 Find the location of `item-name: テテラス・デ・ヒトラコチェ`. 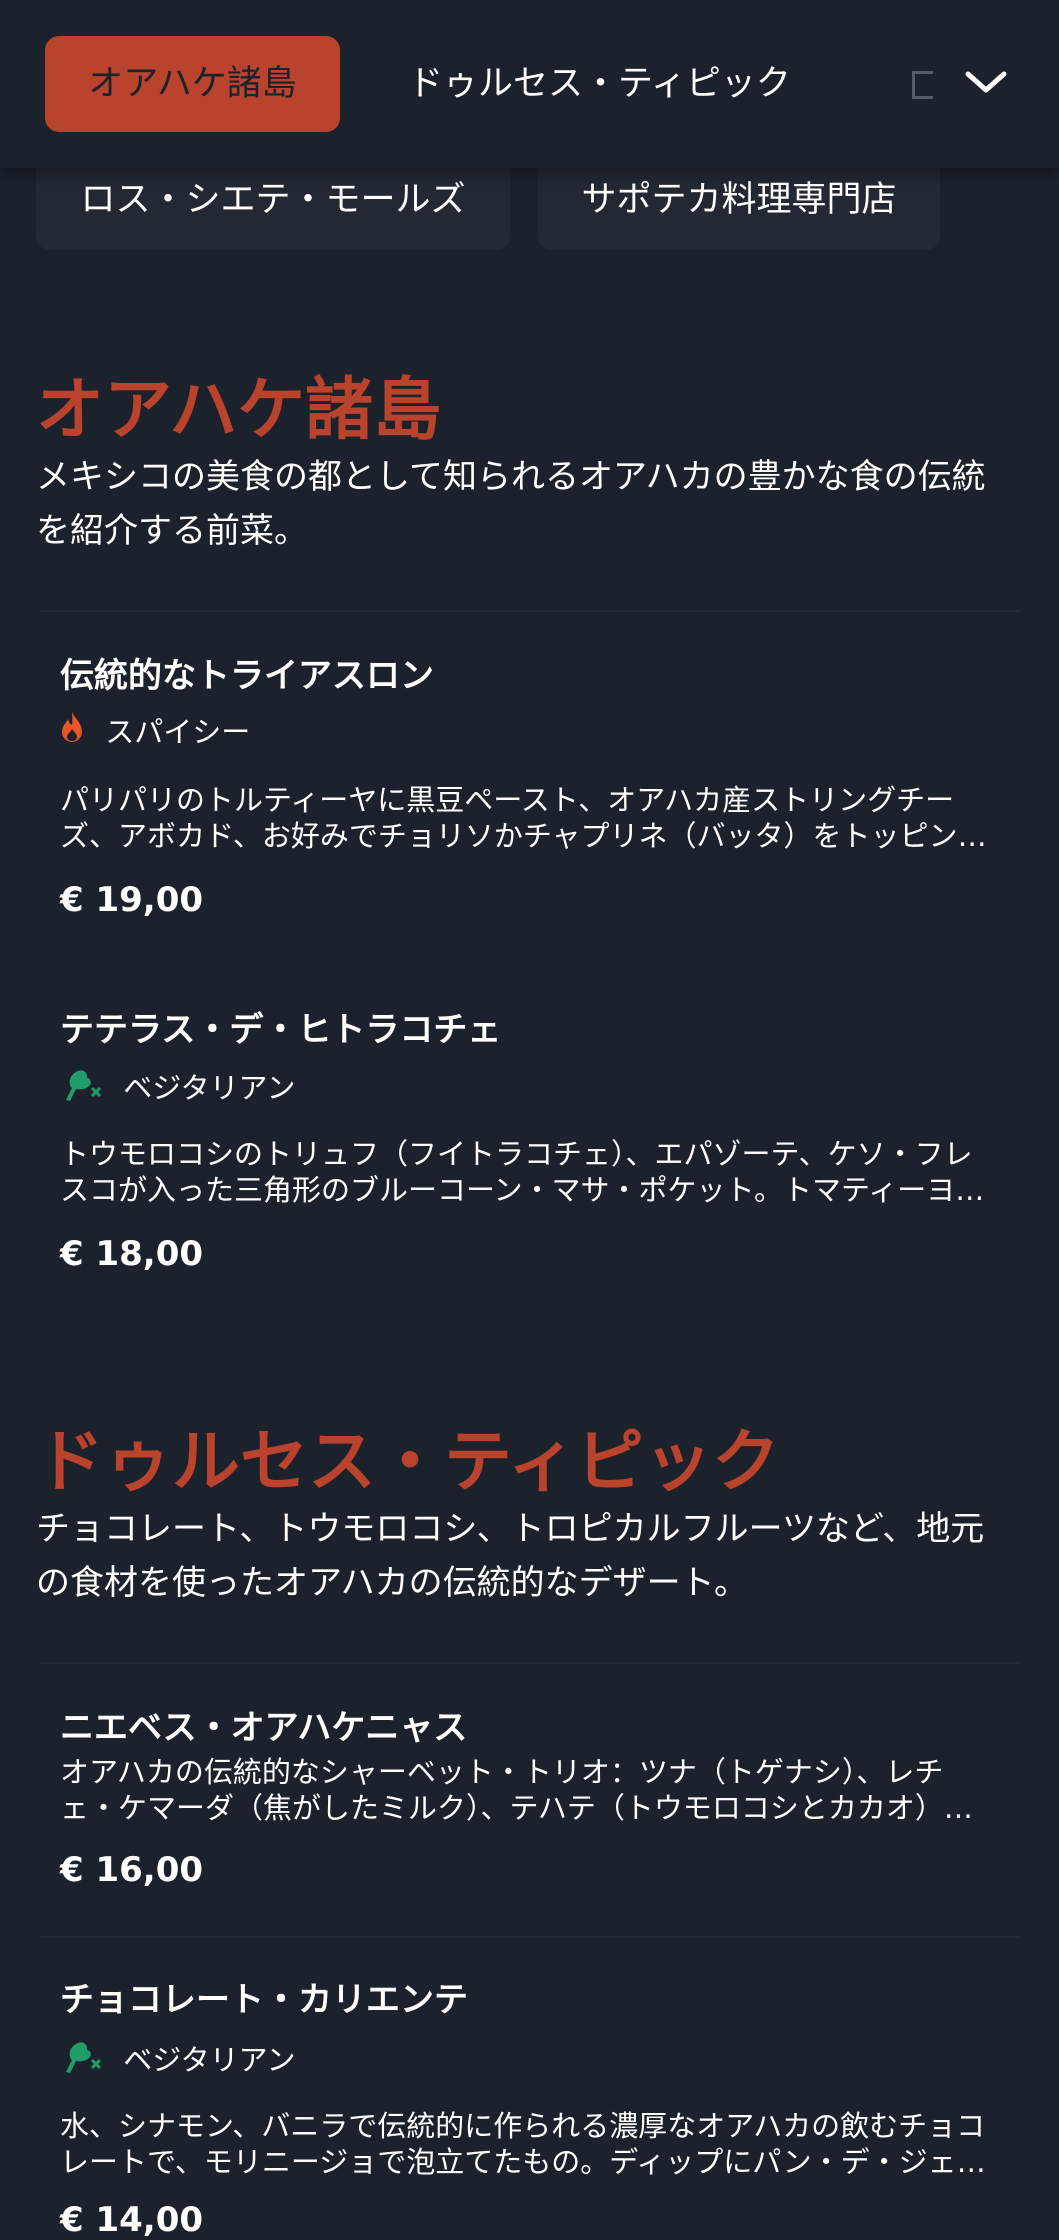

item-name: テテラス・デ・ヒトラコチェ is located at coordinates (281, 1030).